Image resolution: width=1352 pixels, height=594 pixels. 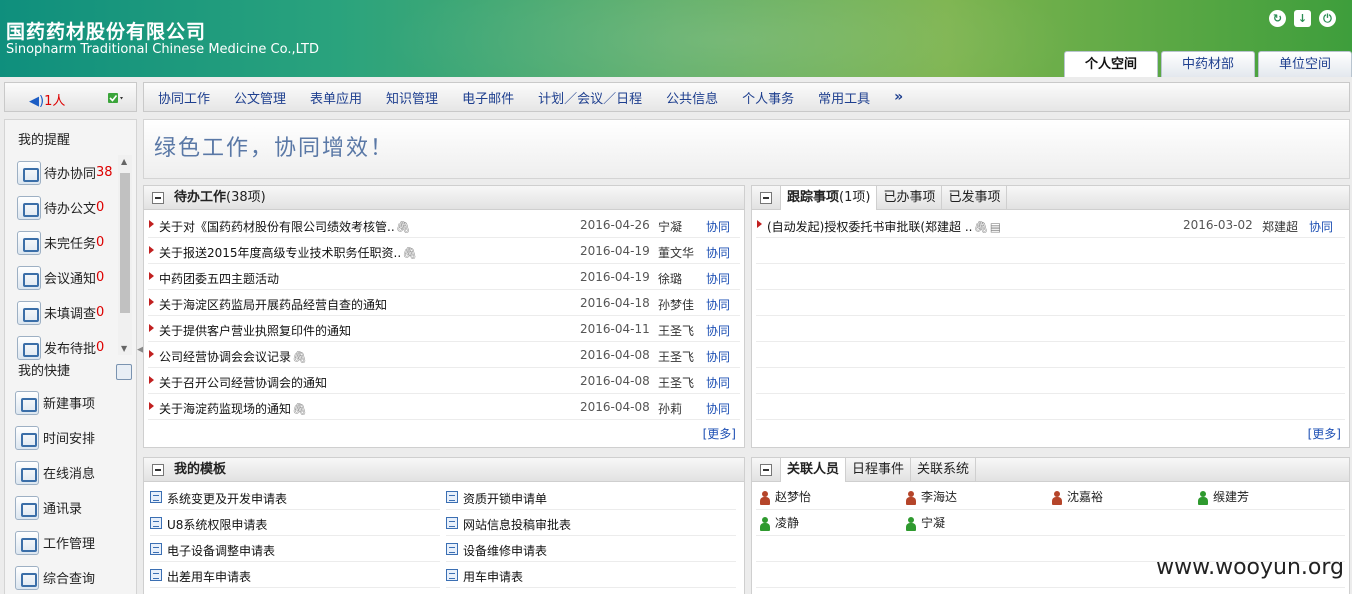 I want to click on nav-forms: 表单应用, so click(x=336, y=97).